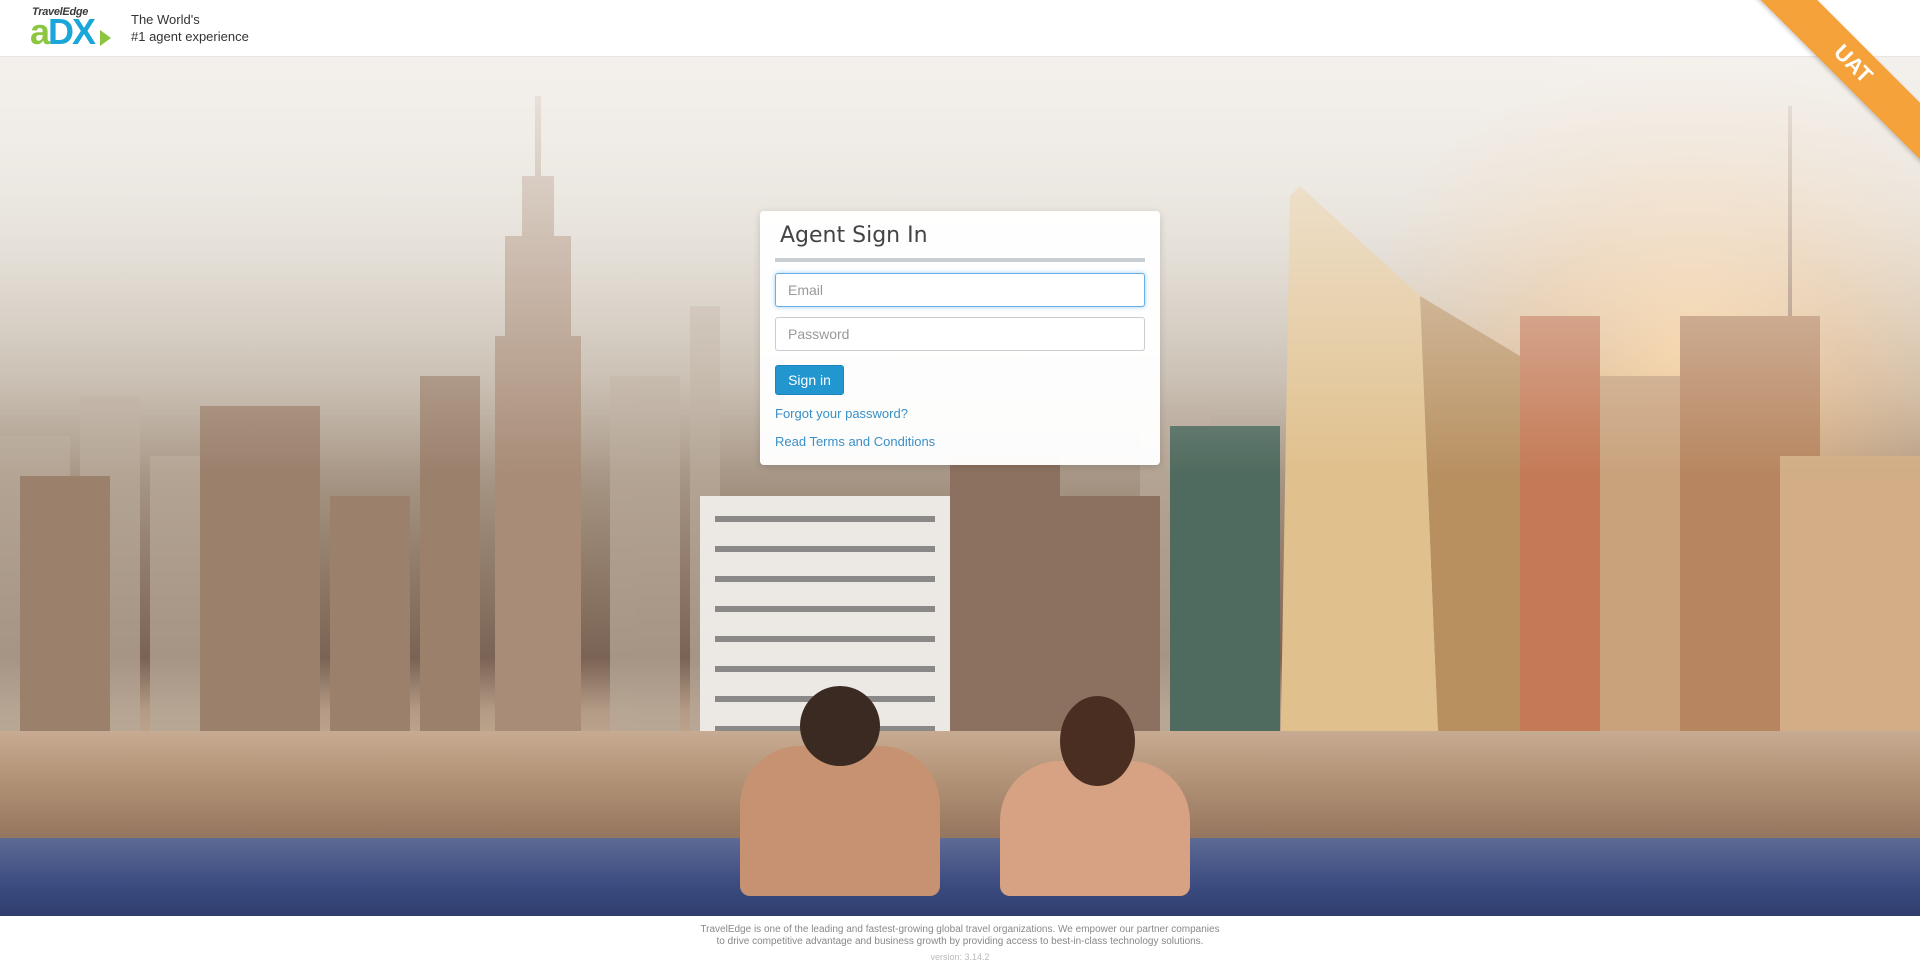 The image size is (1920, 974). Describe the element at coordinates (190, 28) in the screenshot. I see `tagline: The World's #1 agent experience` at that location.